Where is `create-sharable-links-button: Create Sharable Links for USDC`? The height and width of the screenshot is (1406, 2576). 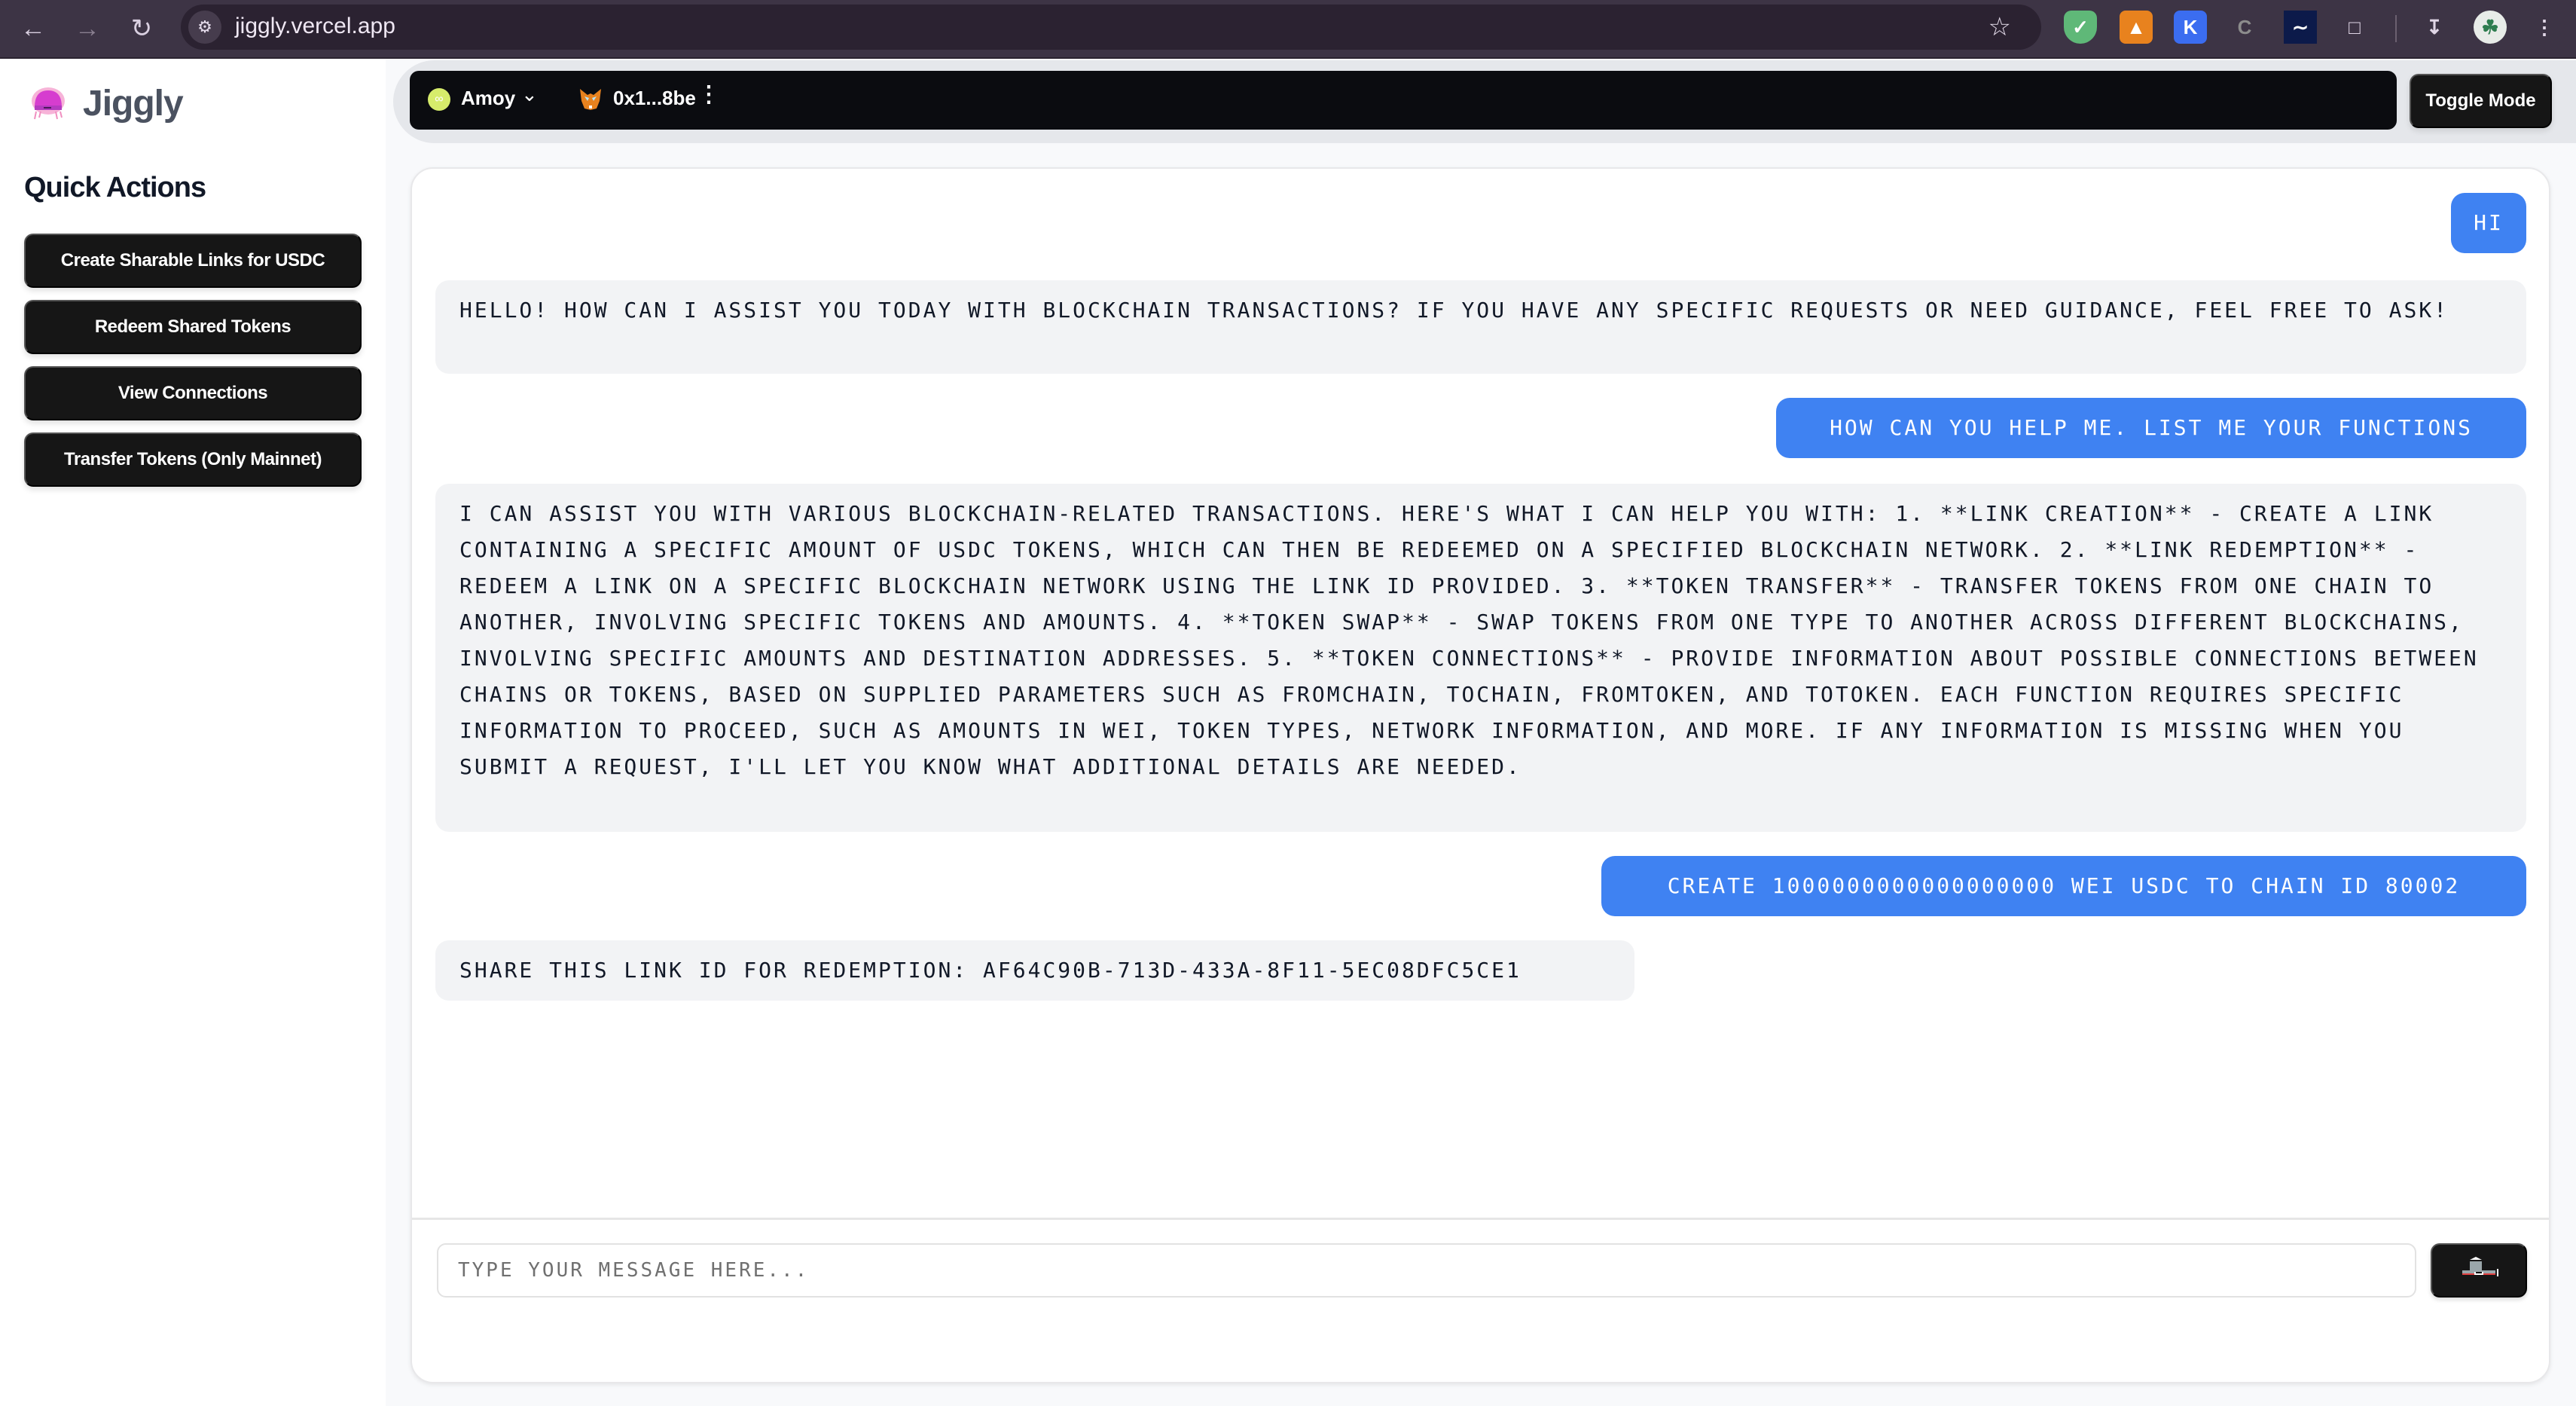 create-sharable-links-button: Create Sharable Links for USDC is located at coordinates (193, 261).